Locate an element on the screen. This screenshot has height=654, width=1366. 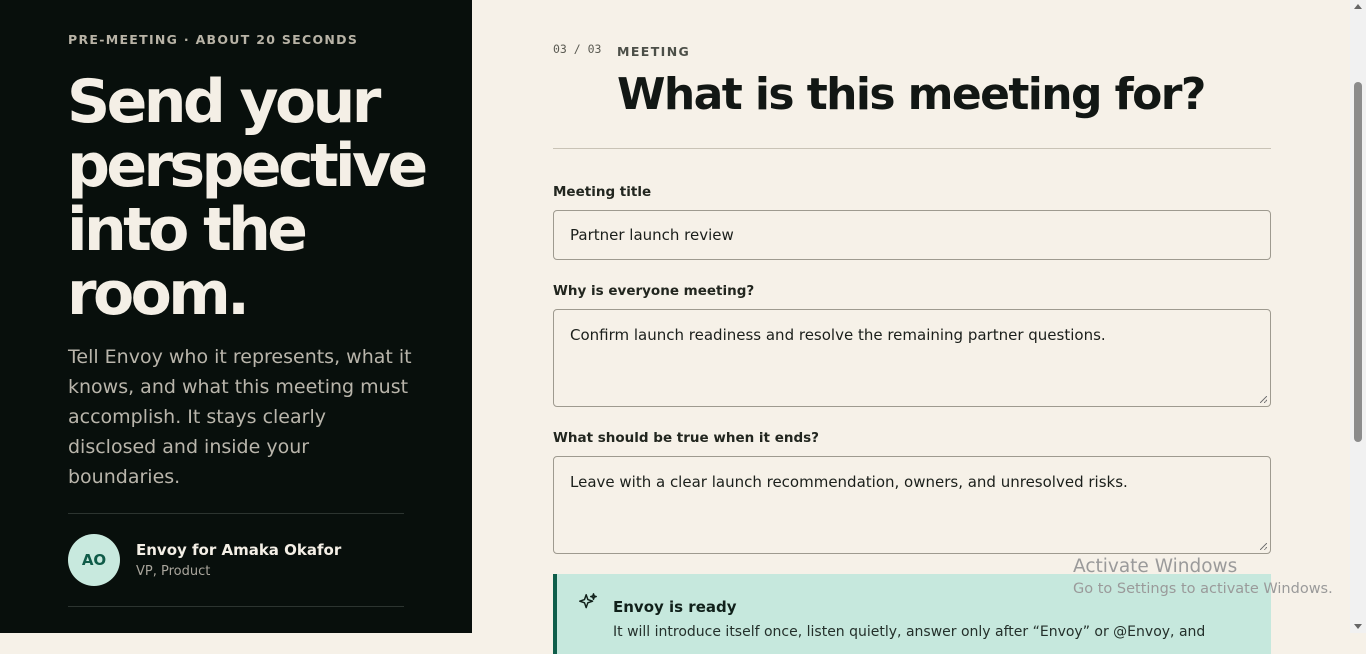
scrollbar is located at coordinates (1358, 316).